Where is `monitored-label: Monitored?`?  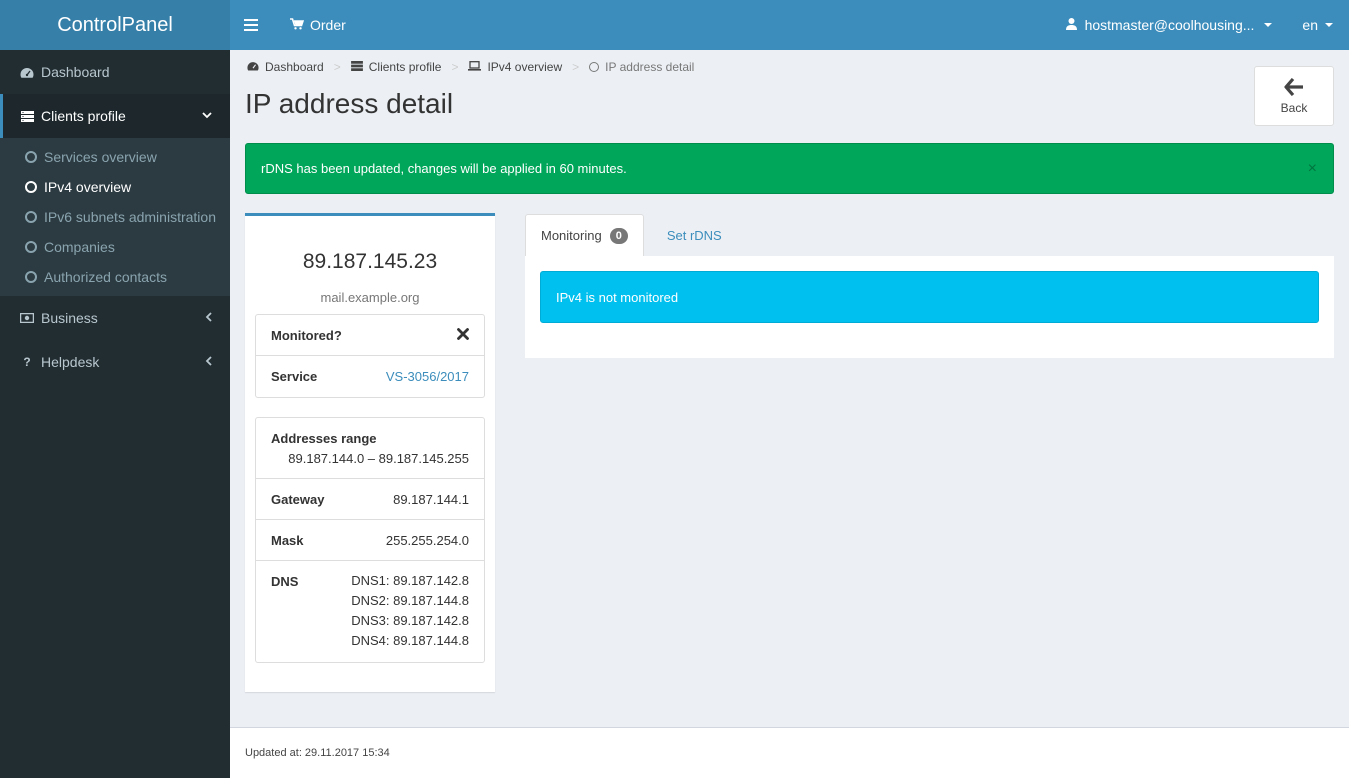 monitored-label: Monitored? is located at coordinates (306, 335).